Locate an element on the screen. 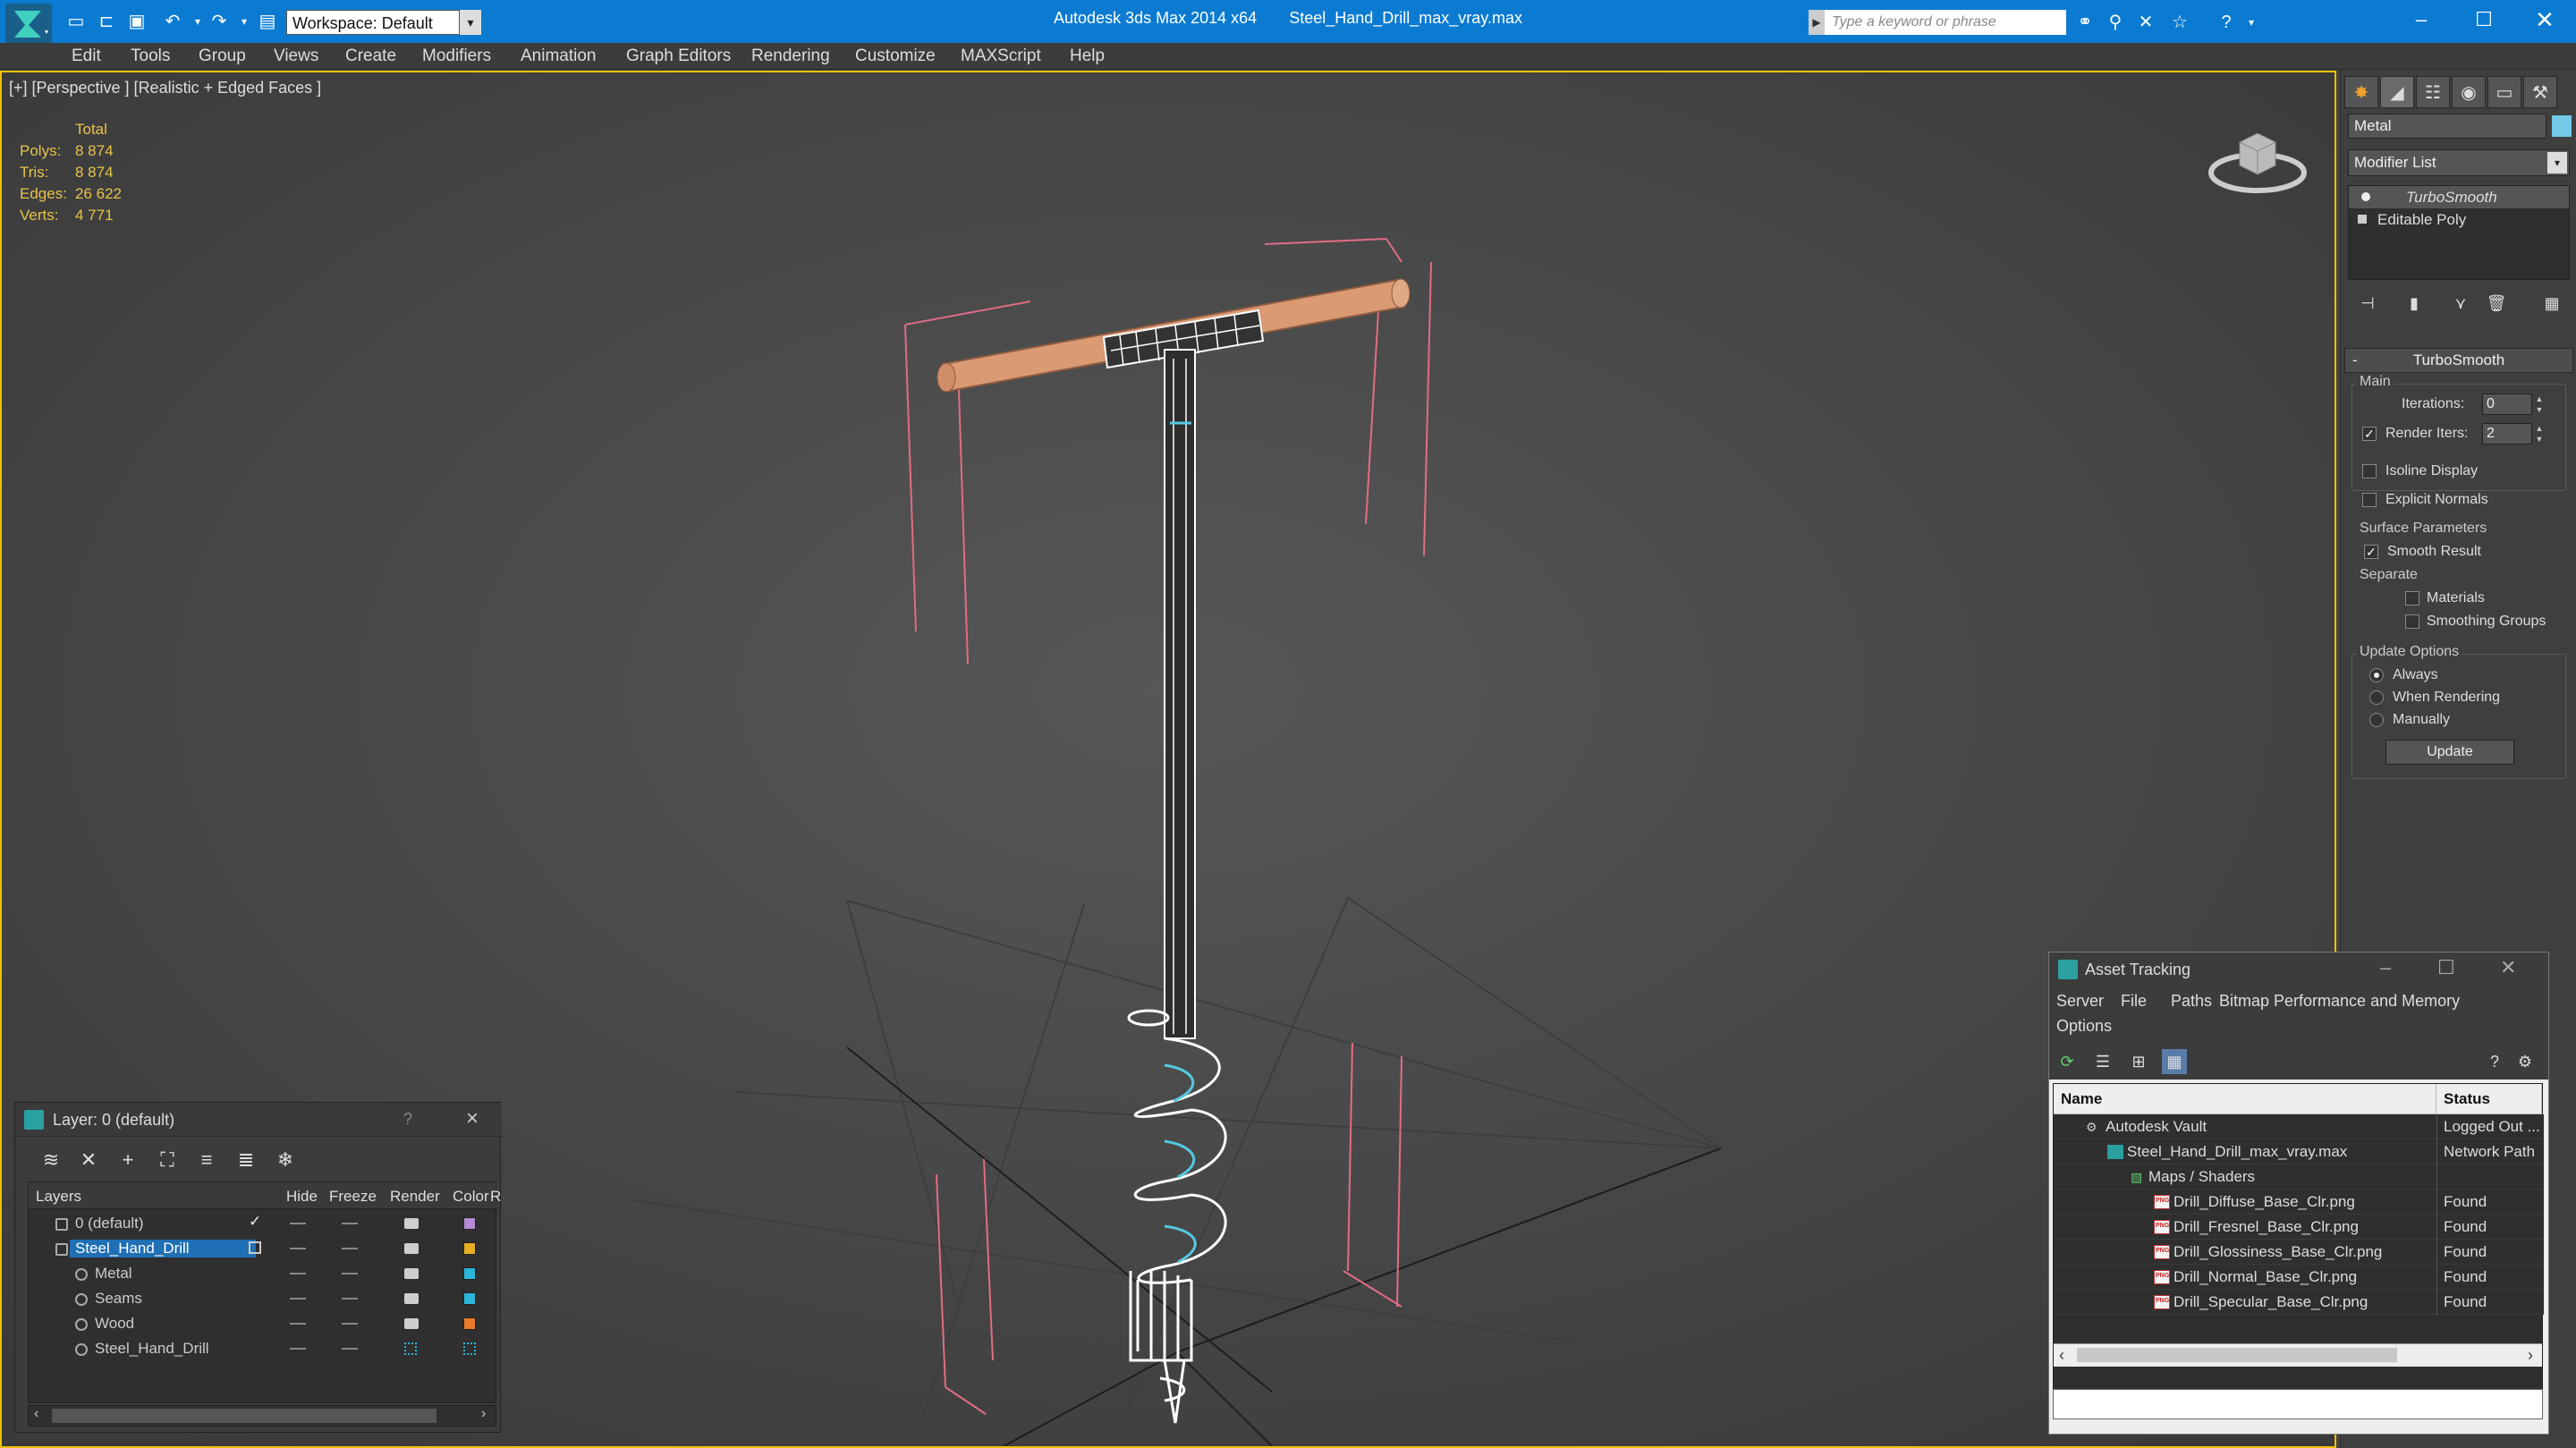  maximize-icon: ☐ is located at coordinates (2484, 19).